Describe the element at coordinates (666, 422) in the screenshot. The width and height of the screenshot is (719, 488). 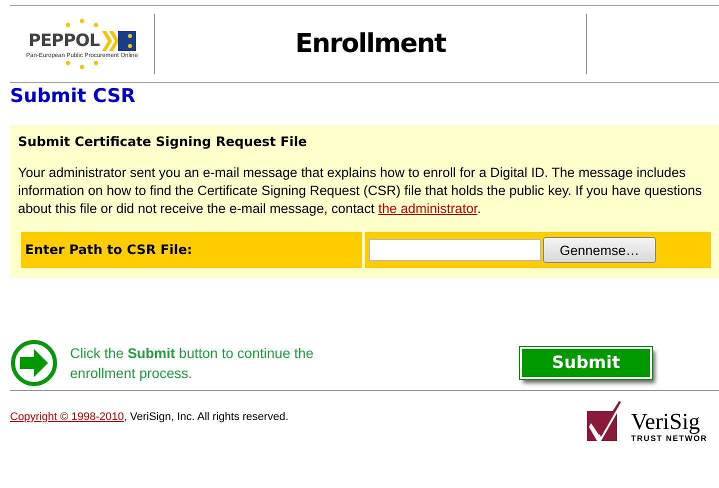
I see `verisign-logo-text: VeriSig` at that location.